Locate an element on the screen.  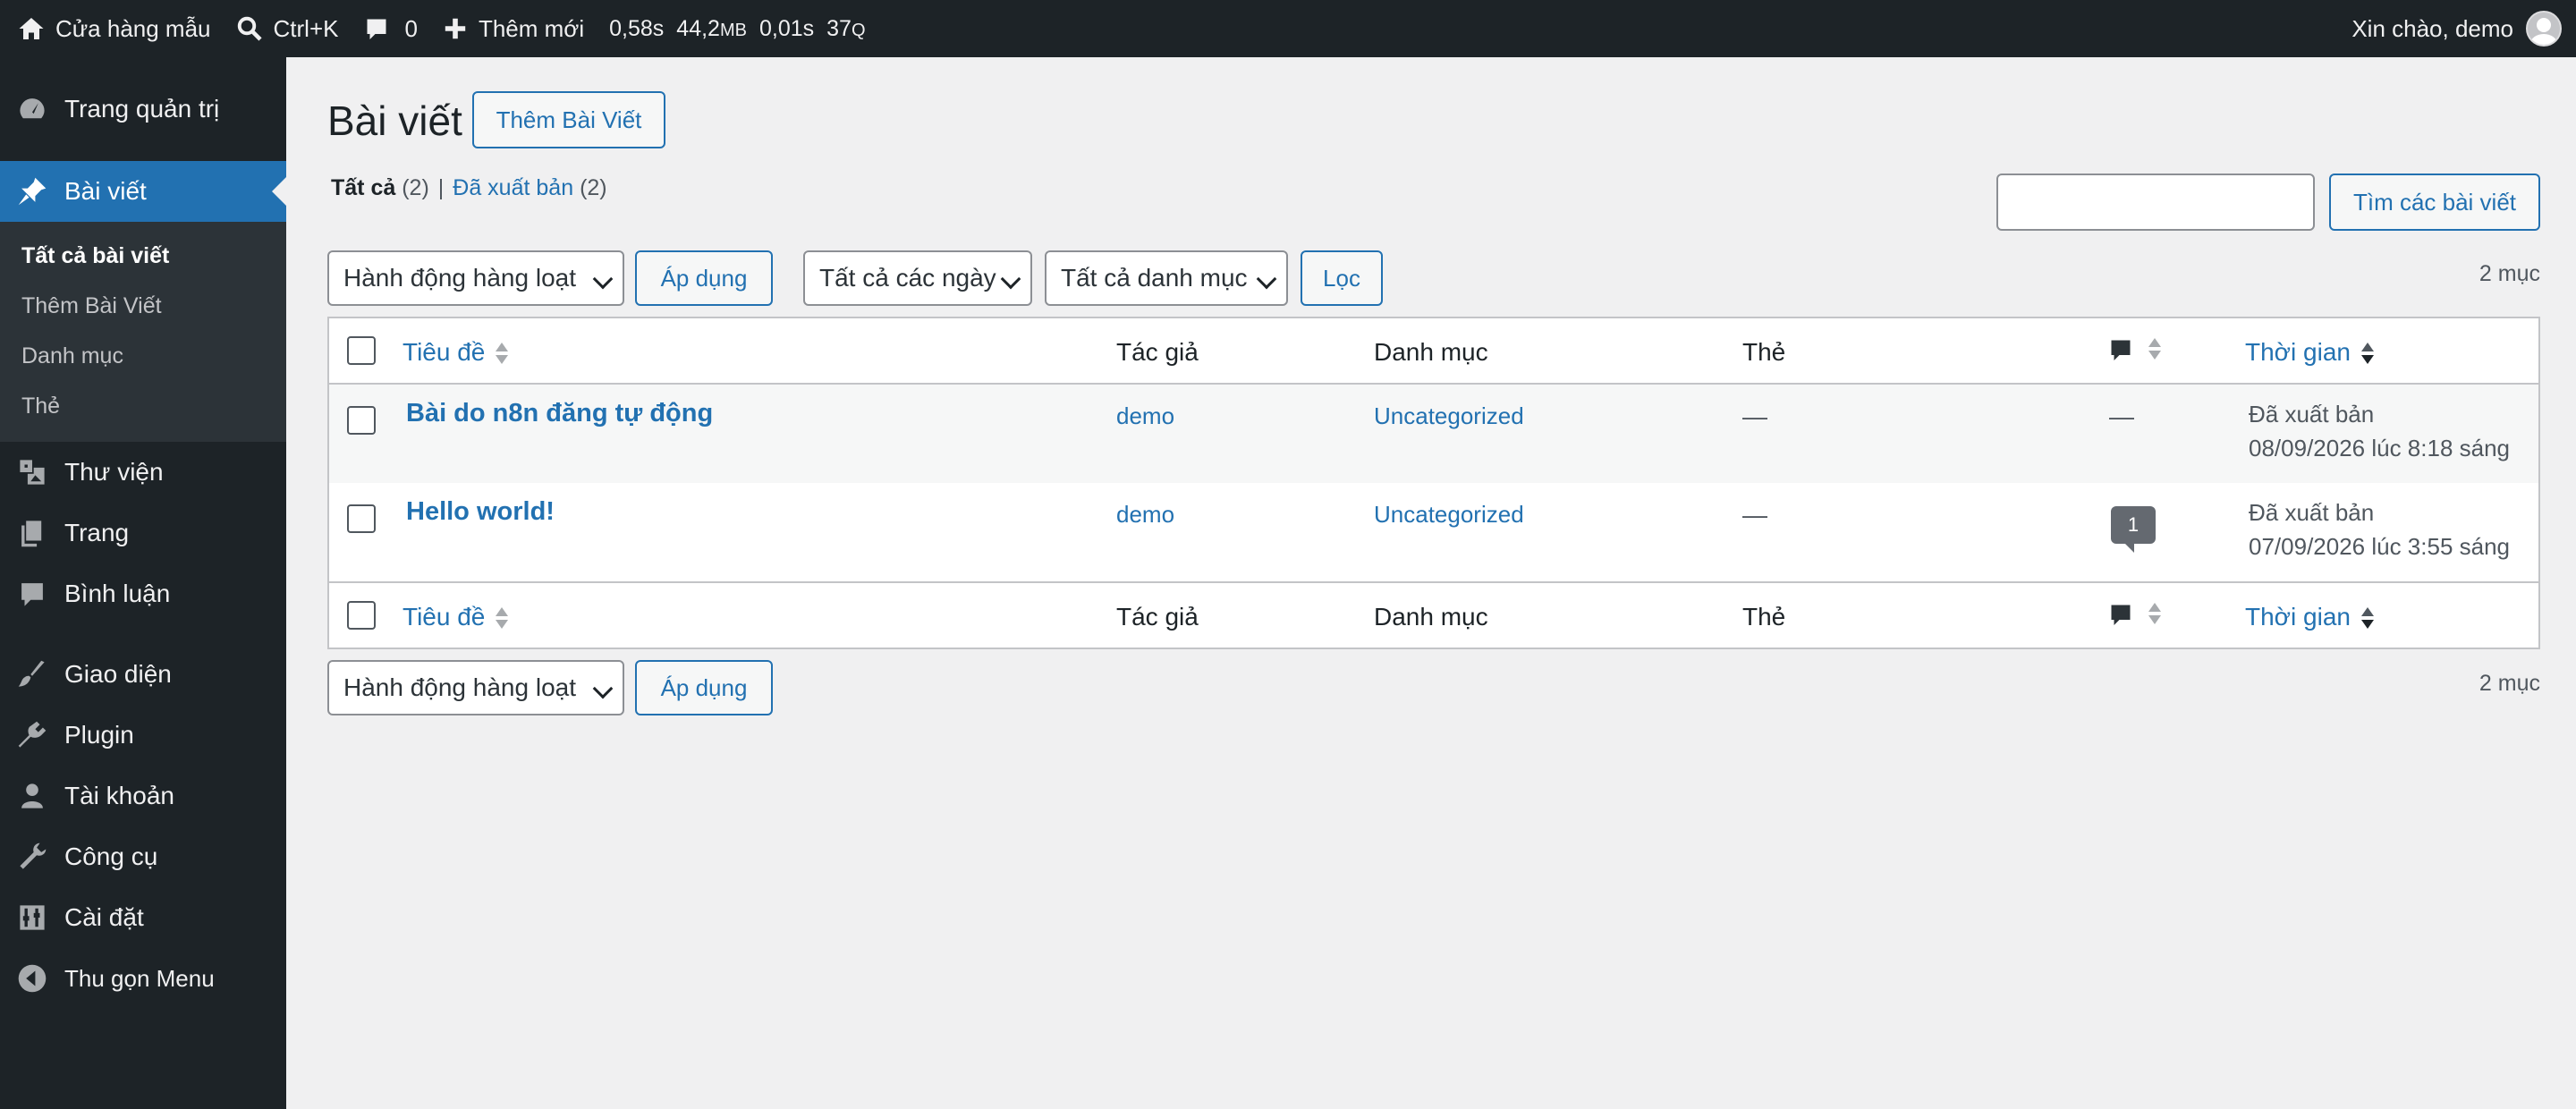
search-posts-button: Tìm các bài viết is located at coordinates (2434, 203).